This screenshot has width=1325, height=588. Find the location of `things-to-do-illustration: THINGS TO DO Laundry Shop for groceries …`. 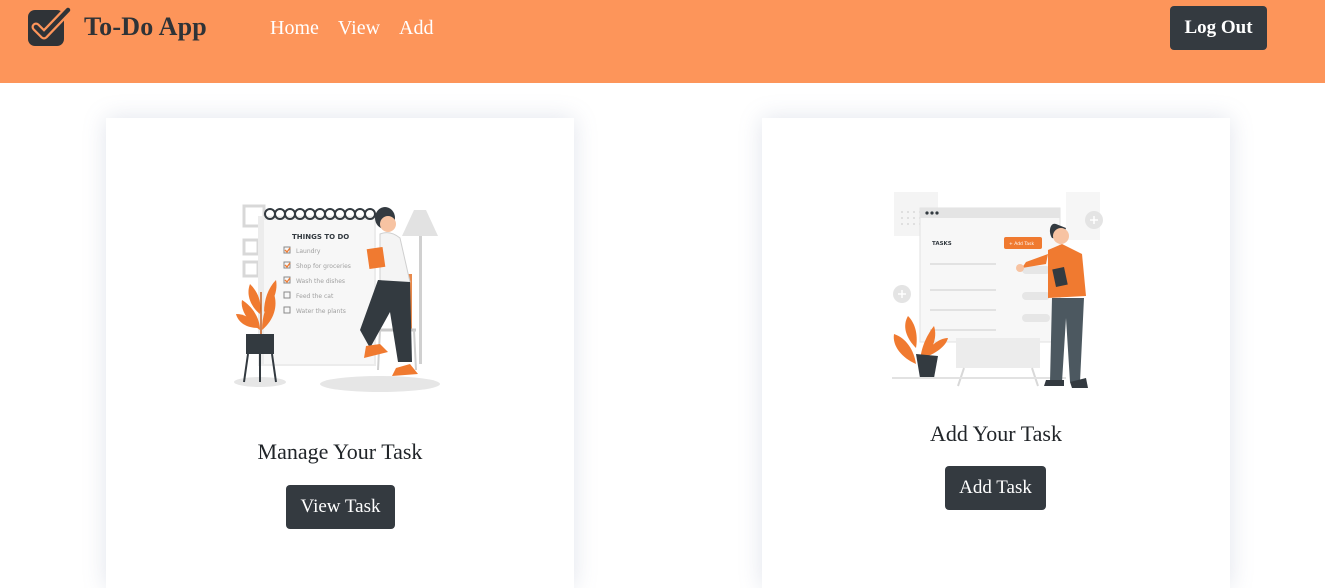

things-to-do-illustration: THINGS TO DO Laundry Shop for groceries … is located at coordinates (337, 298).